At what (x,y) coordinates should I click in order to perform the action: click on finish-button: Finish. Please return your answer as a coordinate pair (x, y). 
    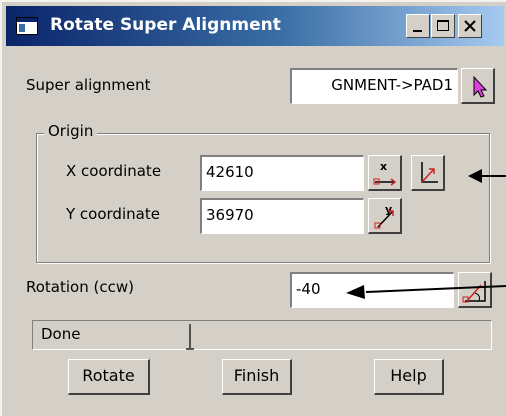
    Looking at the image, I should click on (257, 377).